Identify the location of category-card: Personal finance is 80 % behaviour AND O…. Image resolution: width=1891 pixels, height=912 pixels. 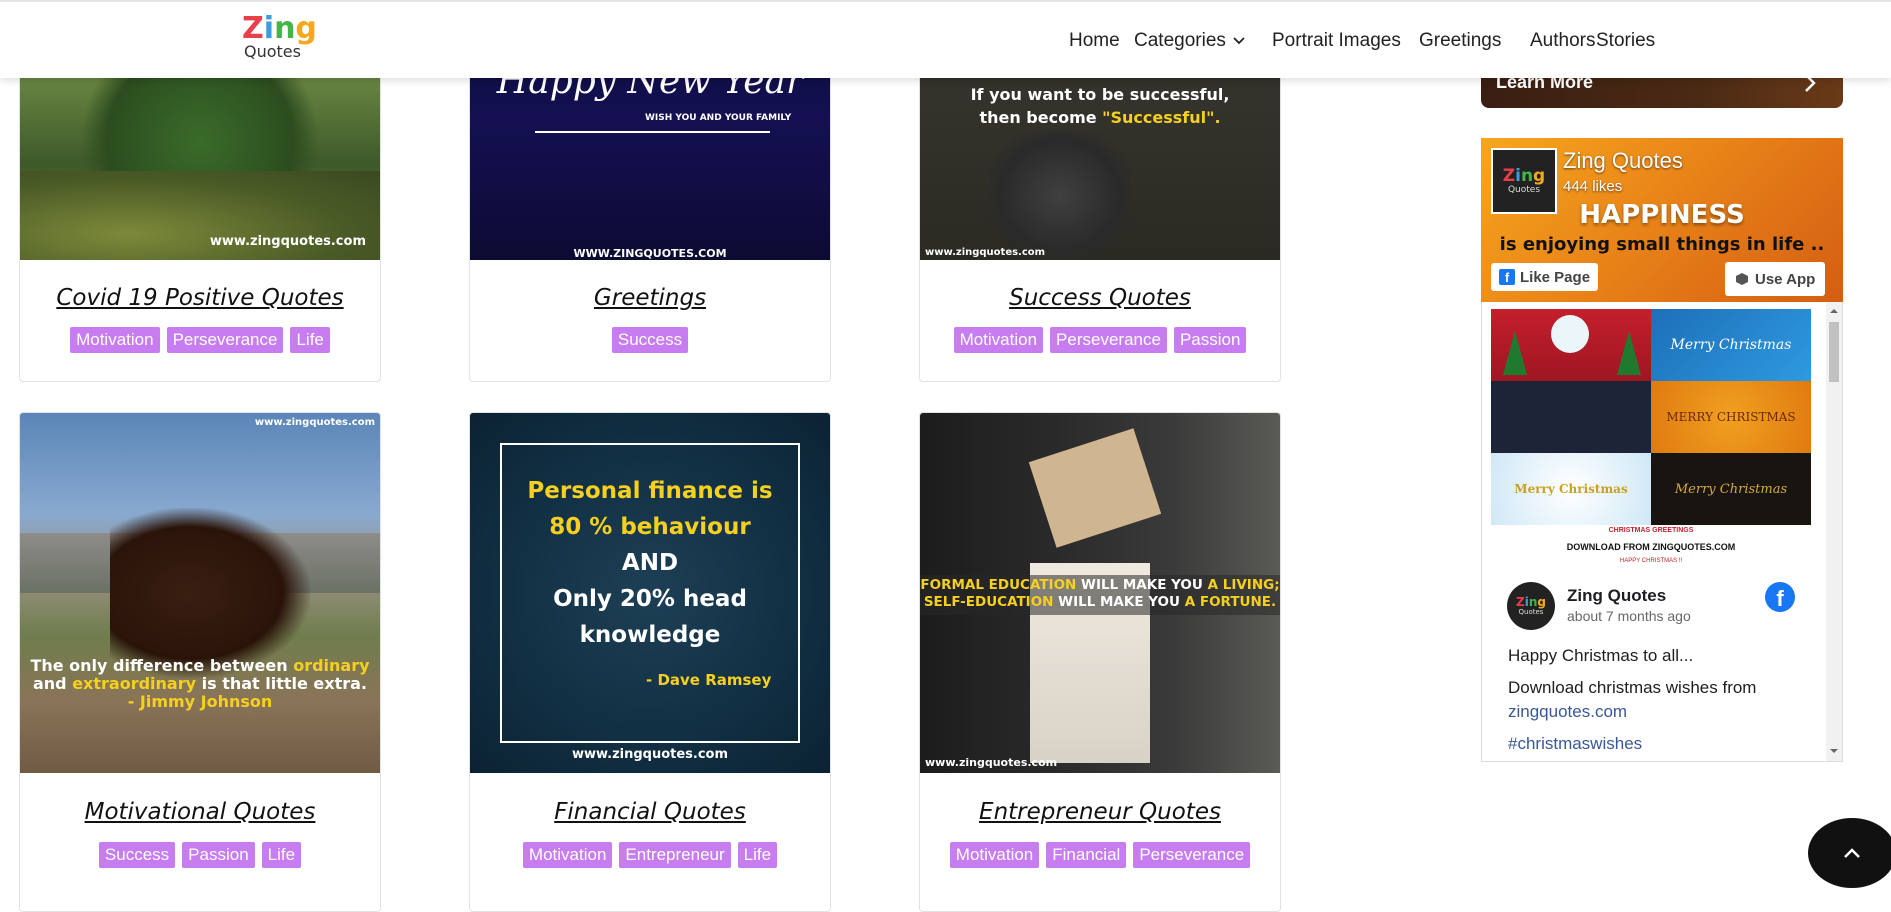
(650, 662).